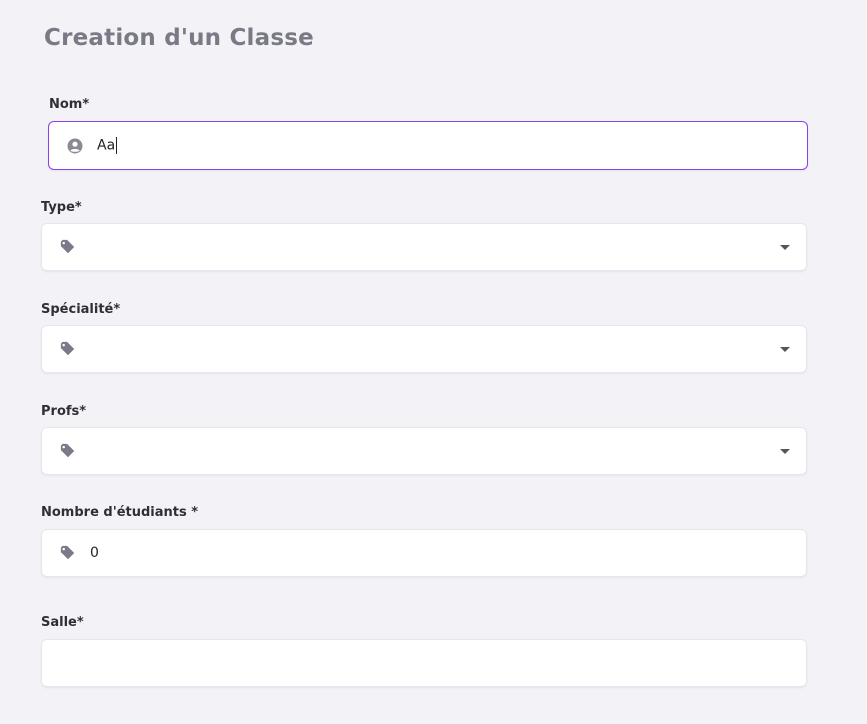 The width and height of the screenshot is (867, 724). What do you see at coordinates (179, 38) in the screenshot?
I see `page-title: Creation d'un Classe` at bounding box center [179, 38].